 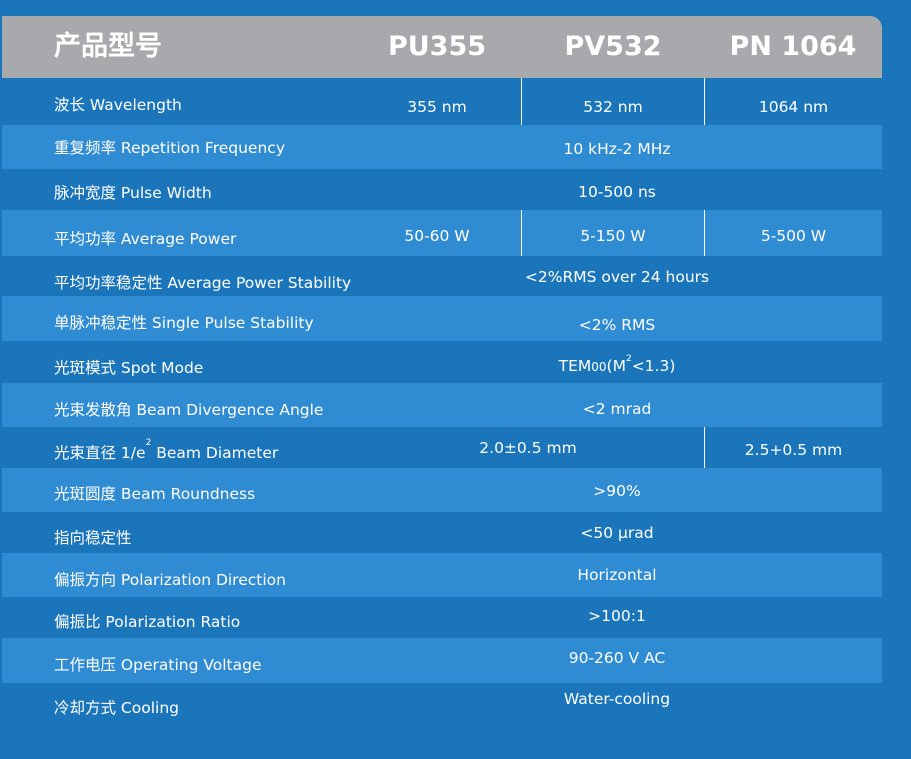 I want to click on spot-mode-subscript: 00, so click(x=599, y=367).